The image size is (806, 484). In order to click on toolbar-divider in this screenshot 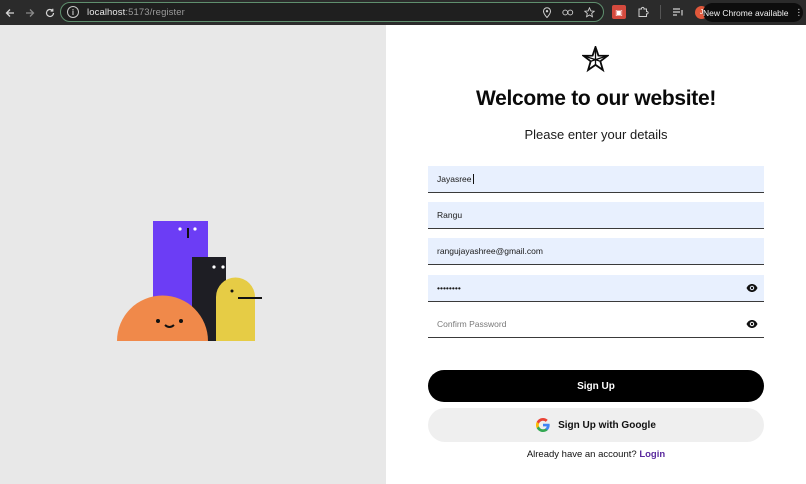, I will do `click(660, 12)`.